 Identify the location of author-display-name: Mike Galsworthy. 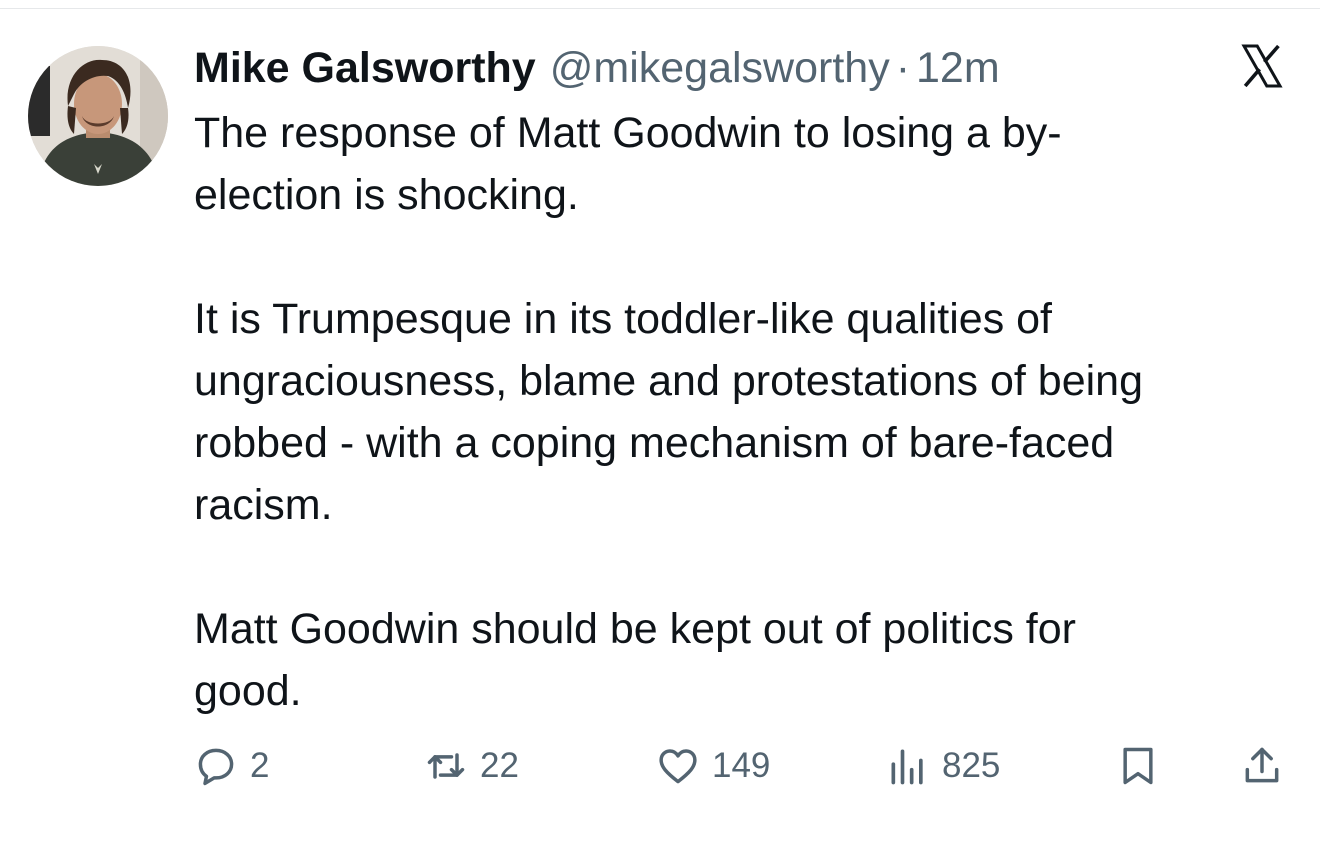
(365, 68).